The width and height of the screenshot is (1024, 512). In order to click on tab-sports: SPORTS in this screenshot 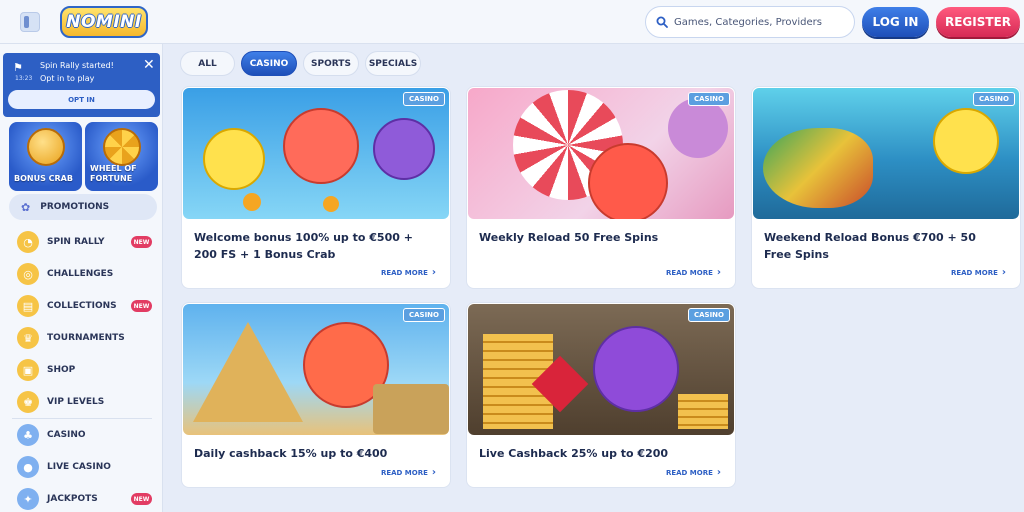, I will do `click(331, 63)`.